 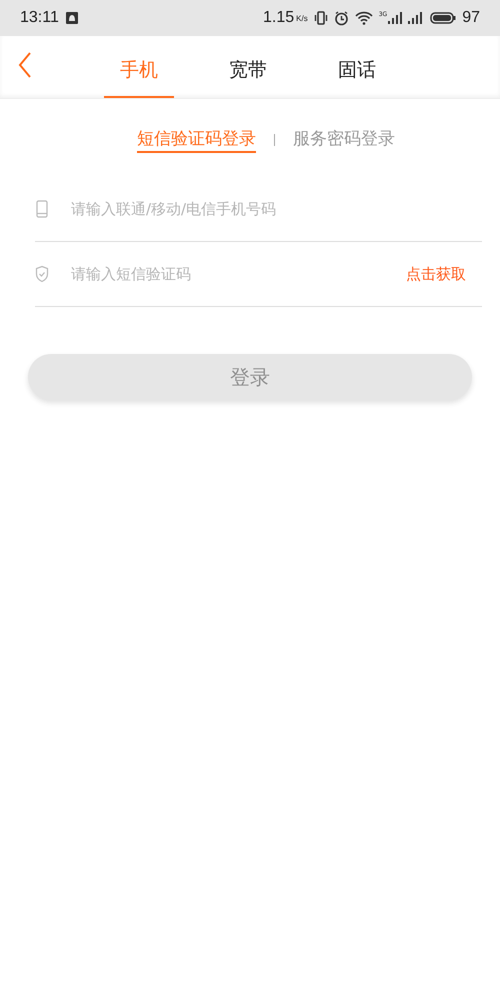 I want to click on notification-icon, so click(x=71, y=18).